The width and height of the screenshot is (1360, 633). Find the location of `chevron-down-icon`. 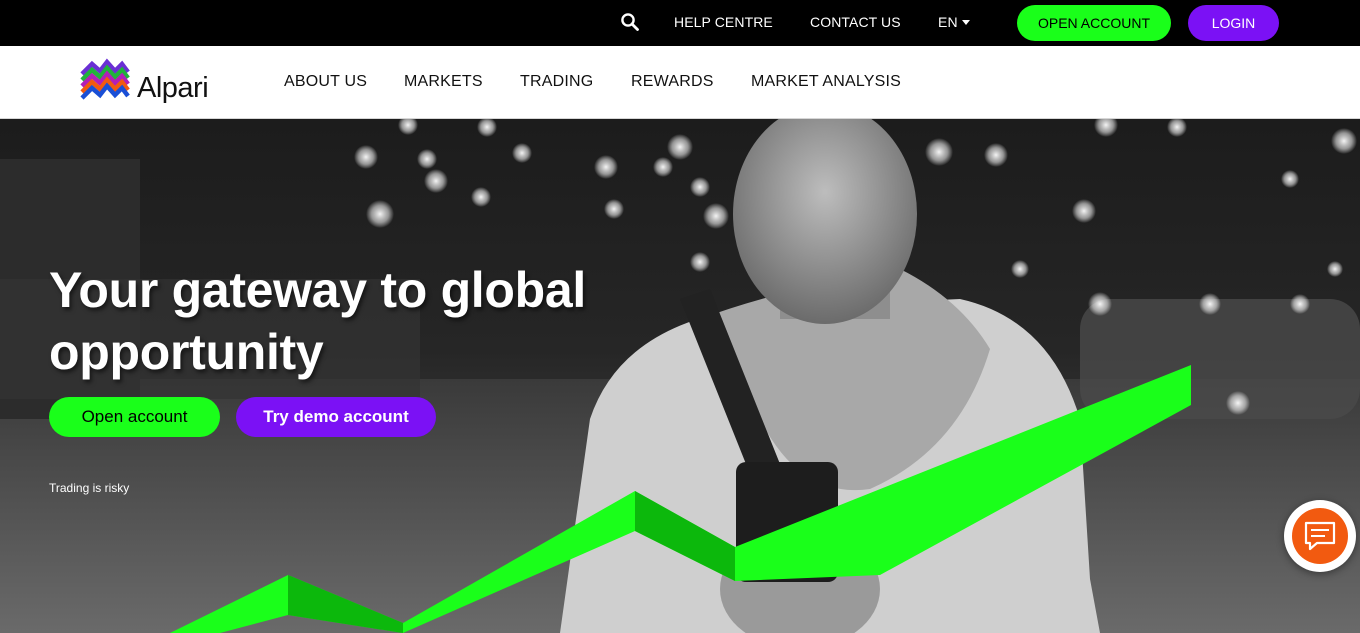

chevron-down-icon is located at coordinates (965, 22).